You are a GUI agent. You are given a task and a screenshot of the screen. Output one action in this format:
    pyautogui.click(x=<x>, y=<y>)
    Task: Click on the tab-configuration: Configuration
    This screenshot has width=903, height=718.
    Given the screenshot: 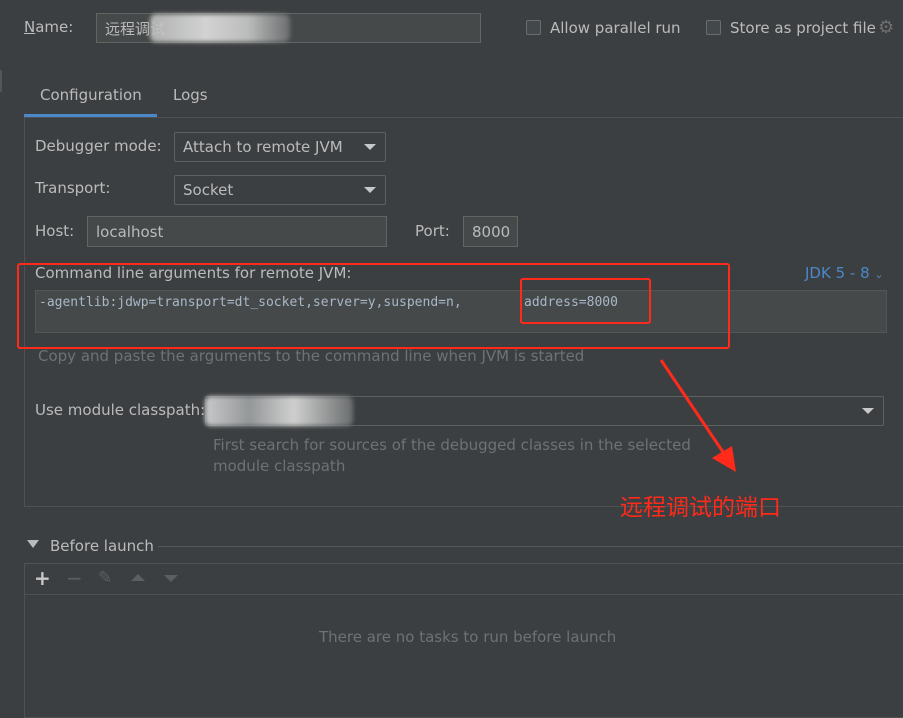 What is the action you would take?
    pyautogui.click(x=91, y=95)
    